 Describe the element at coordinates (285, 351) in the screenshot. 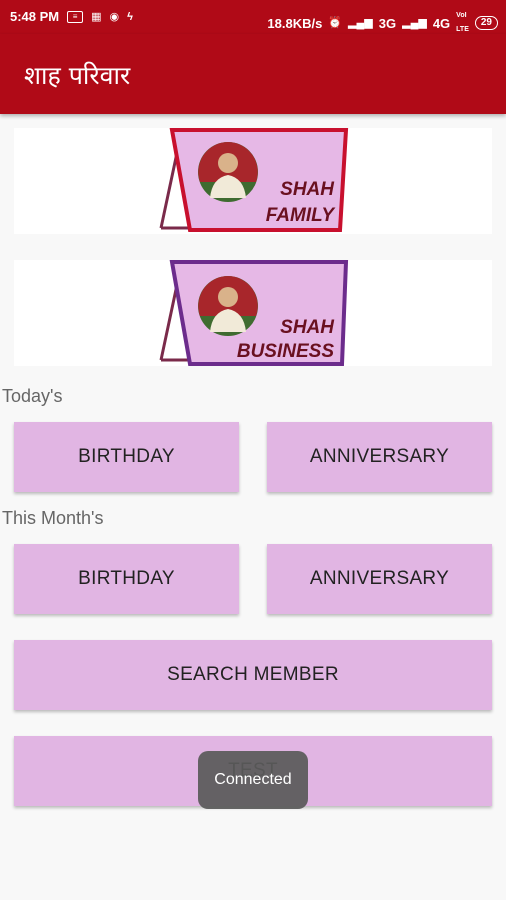

I see `banner-2-line2: BUSINESS` at that location.